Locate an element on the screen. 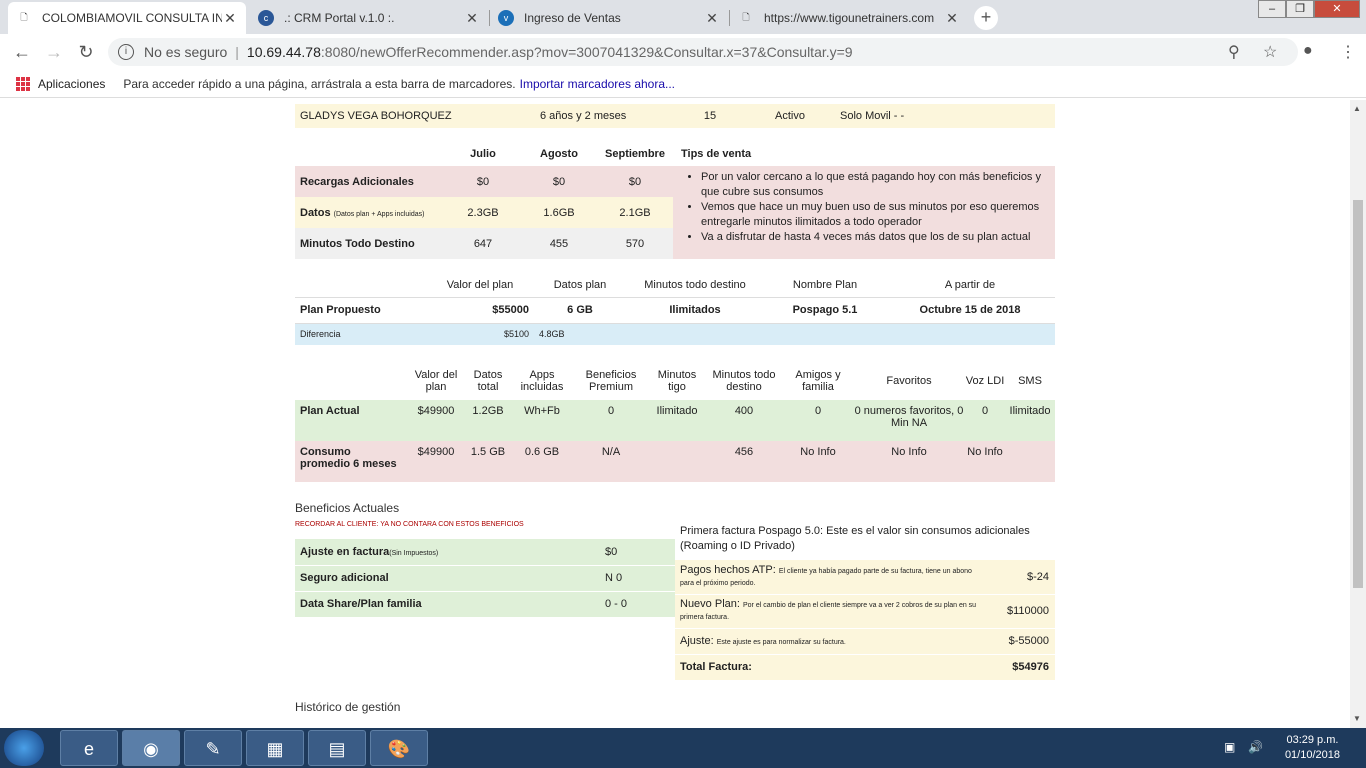  menu-icon: ⋮ is located at coordinates (1348, 52).